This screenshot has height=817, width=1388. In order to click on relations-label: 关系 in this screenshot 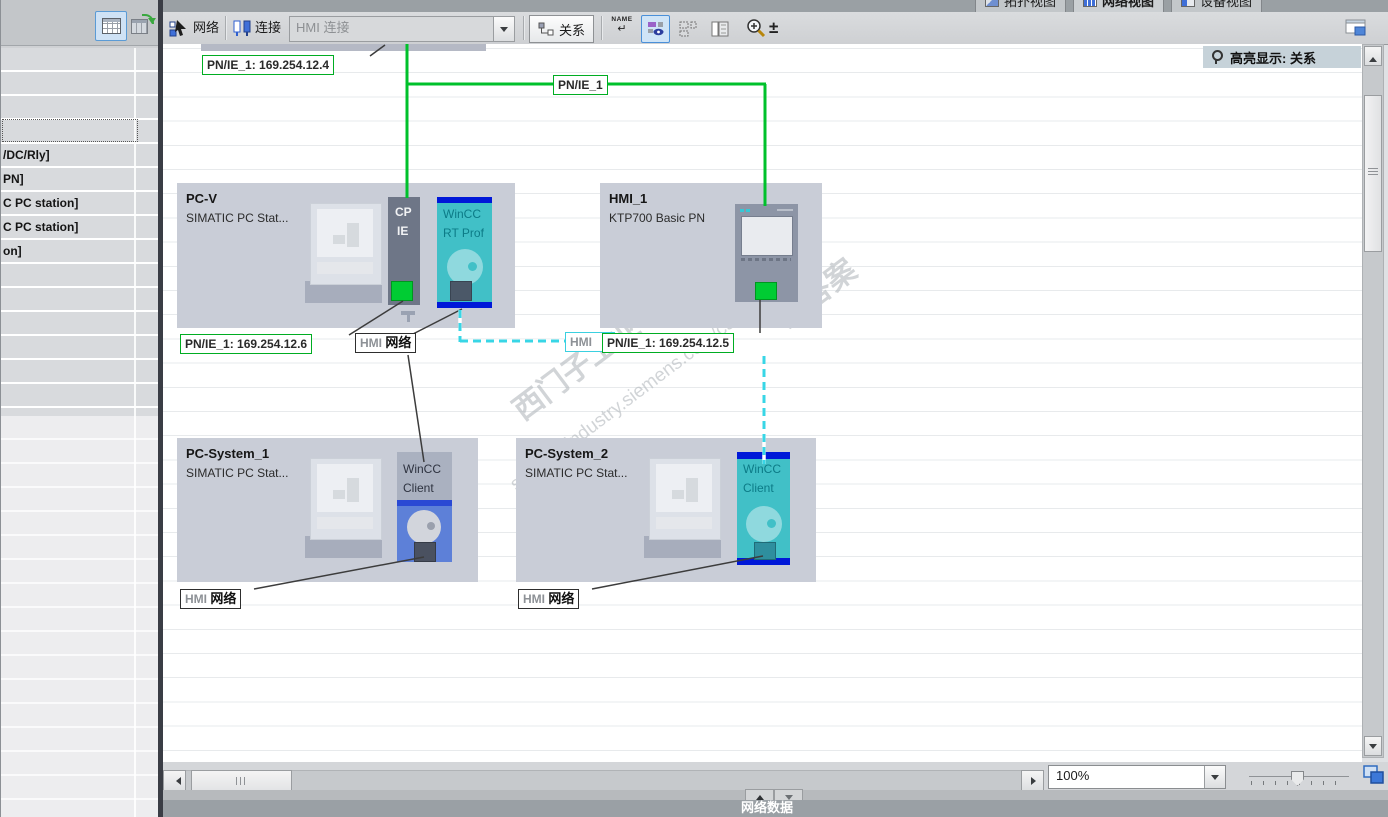, I will do `click(572, 30)`.